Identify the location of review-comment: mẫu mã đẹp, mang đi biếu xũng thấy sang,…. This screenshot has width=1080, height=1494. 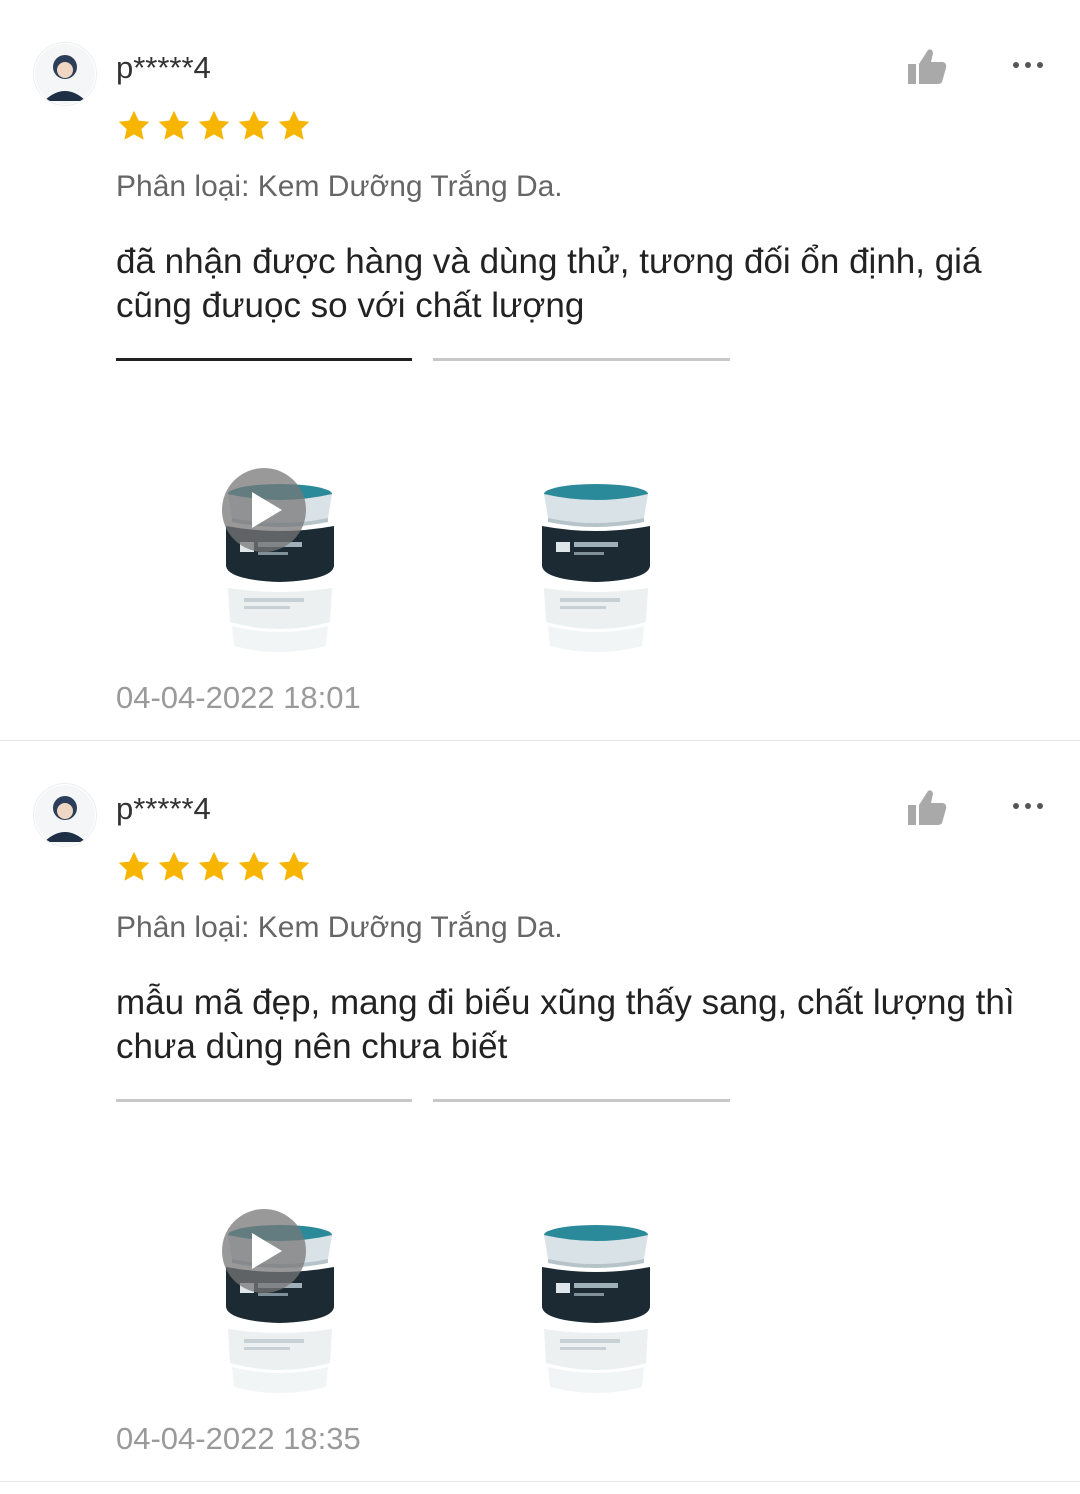
(565, 1024).